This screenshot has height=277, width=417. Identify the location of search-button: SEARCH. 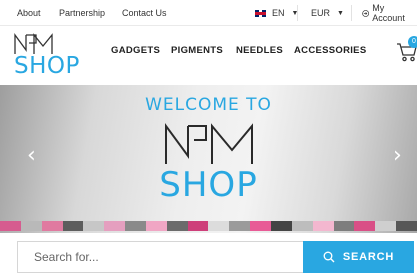
(358, 257).